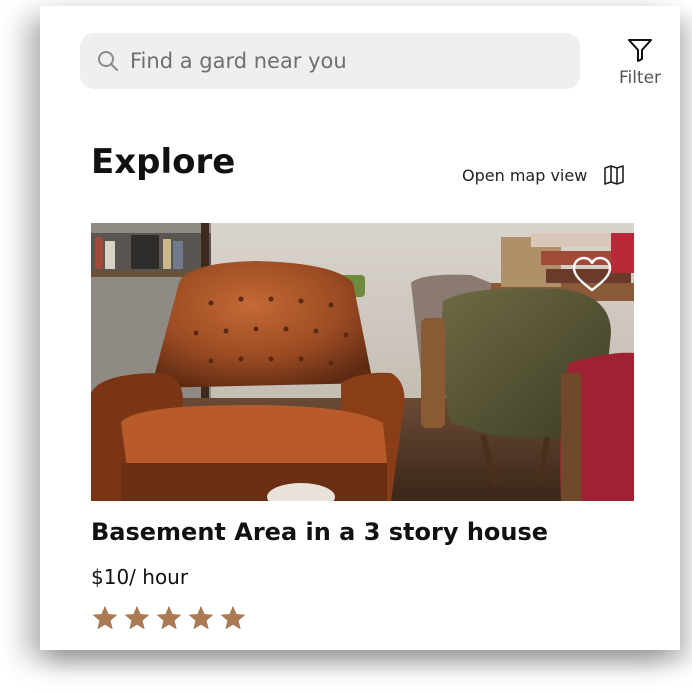 The image size is (692, 692). What do you see at coordinates (163, 162) in the screenshot?
I see `page-title: Explore` at bounding box center [163, 162].